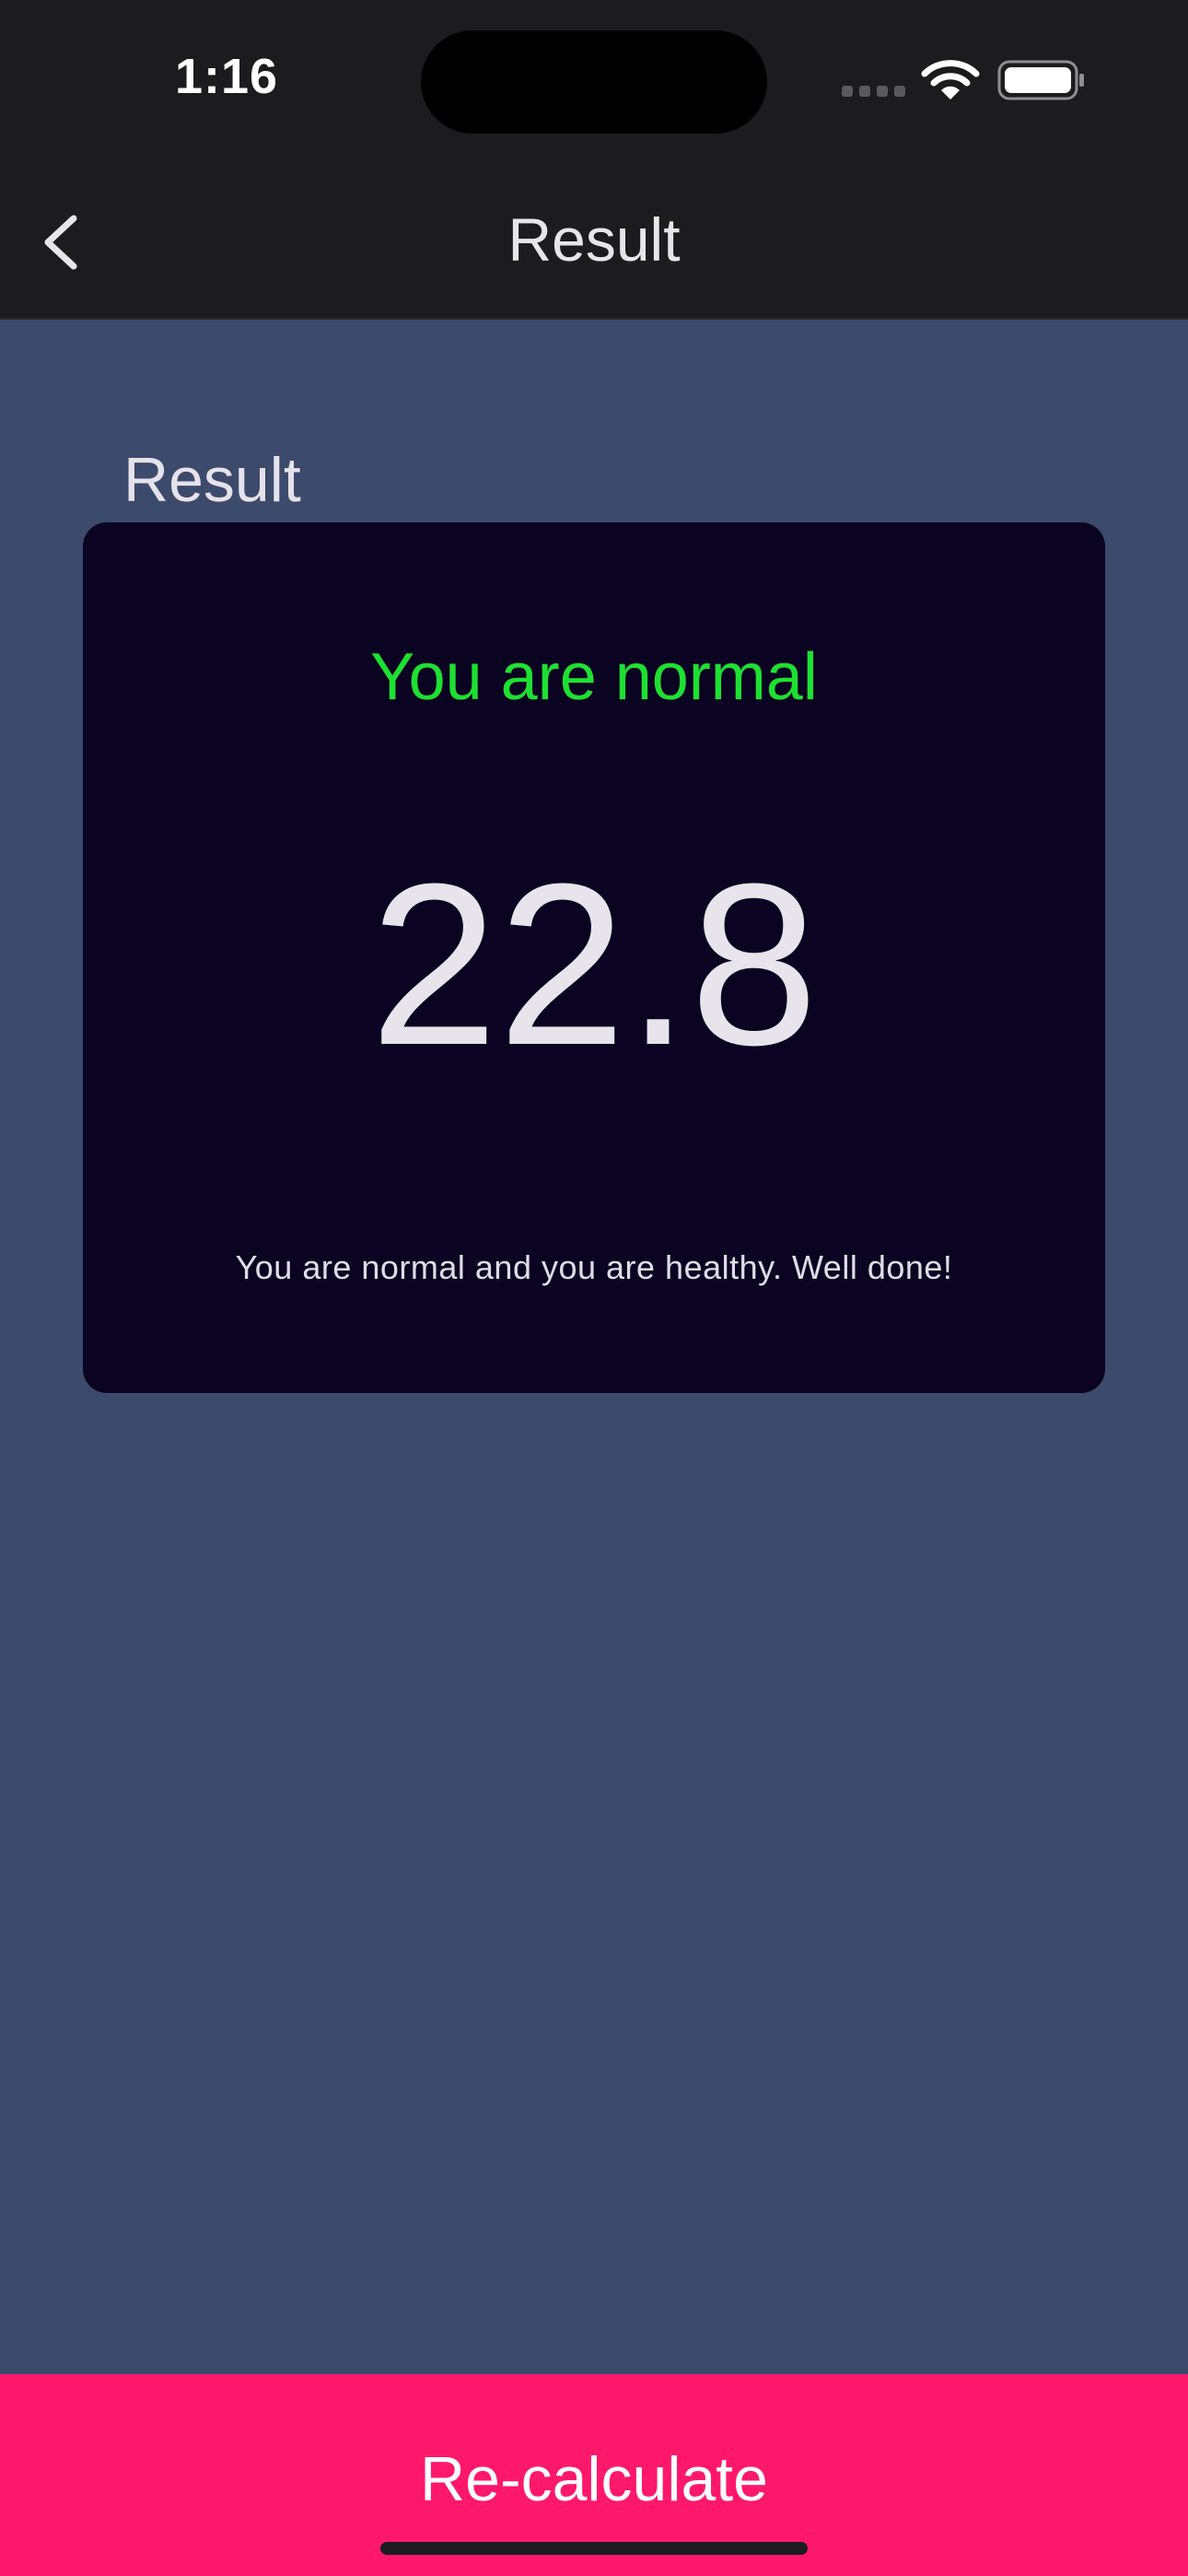  Describe the element at coordinates (594, 82) in the screenshot. I see `dynamic-island` at that location.